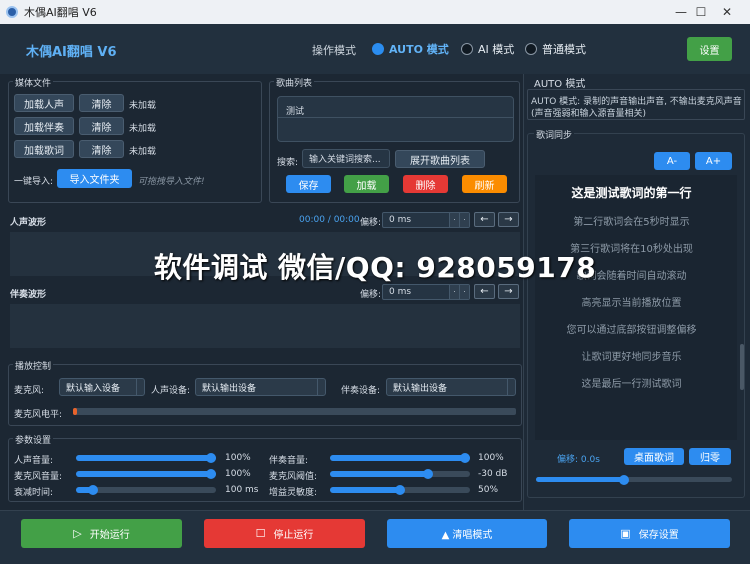  I want to click on mode-radio-auto: AUTO 模式, so click(410, 49).